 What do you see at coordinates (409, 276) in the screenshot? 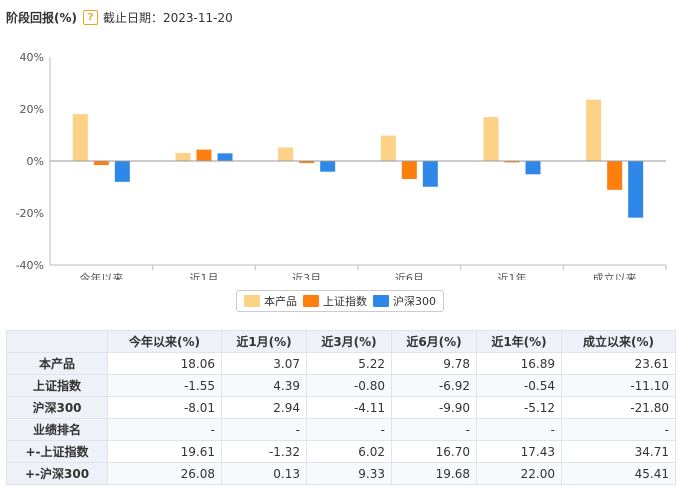
I see `x-tick-label: 近6月` at bounding box center [409, 276].